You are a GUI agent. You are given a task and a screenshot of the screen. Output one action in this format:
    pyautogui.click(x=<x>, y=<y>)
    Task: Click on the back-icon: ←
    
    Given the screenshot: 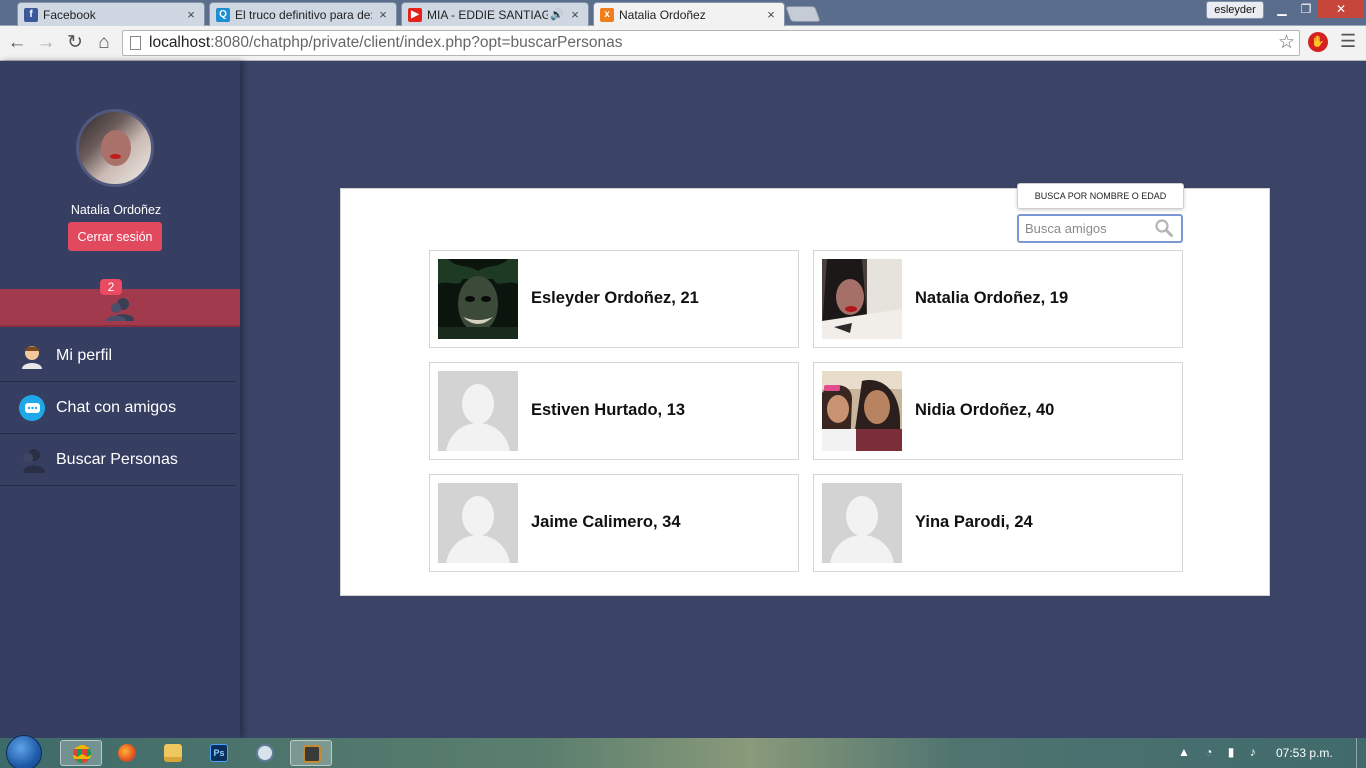 What is the action you would take?
    pyautogui.click(x=17, y=43)
    